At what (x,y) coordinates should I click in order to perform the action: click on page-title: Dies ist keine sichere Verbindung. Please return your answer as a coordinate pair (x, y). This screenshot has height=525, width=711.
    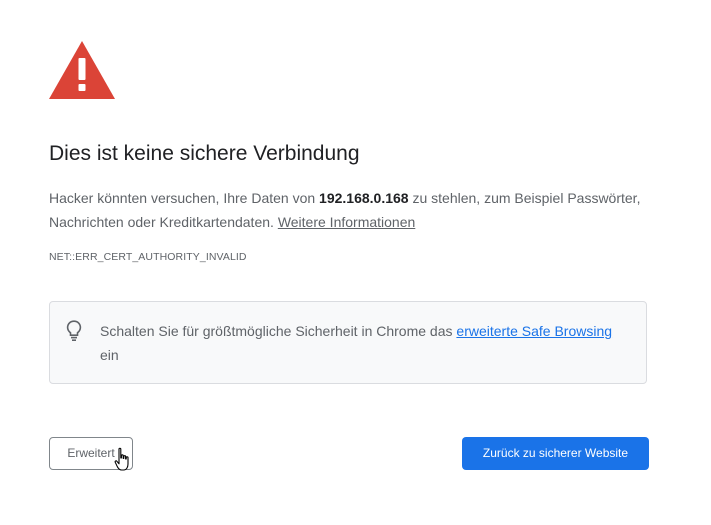
    Looking at the image, I should click on (204, 153).